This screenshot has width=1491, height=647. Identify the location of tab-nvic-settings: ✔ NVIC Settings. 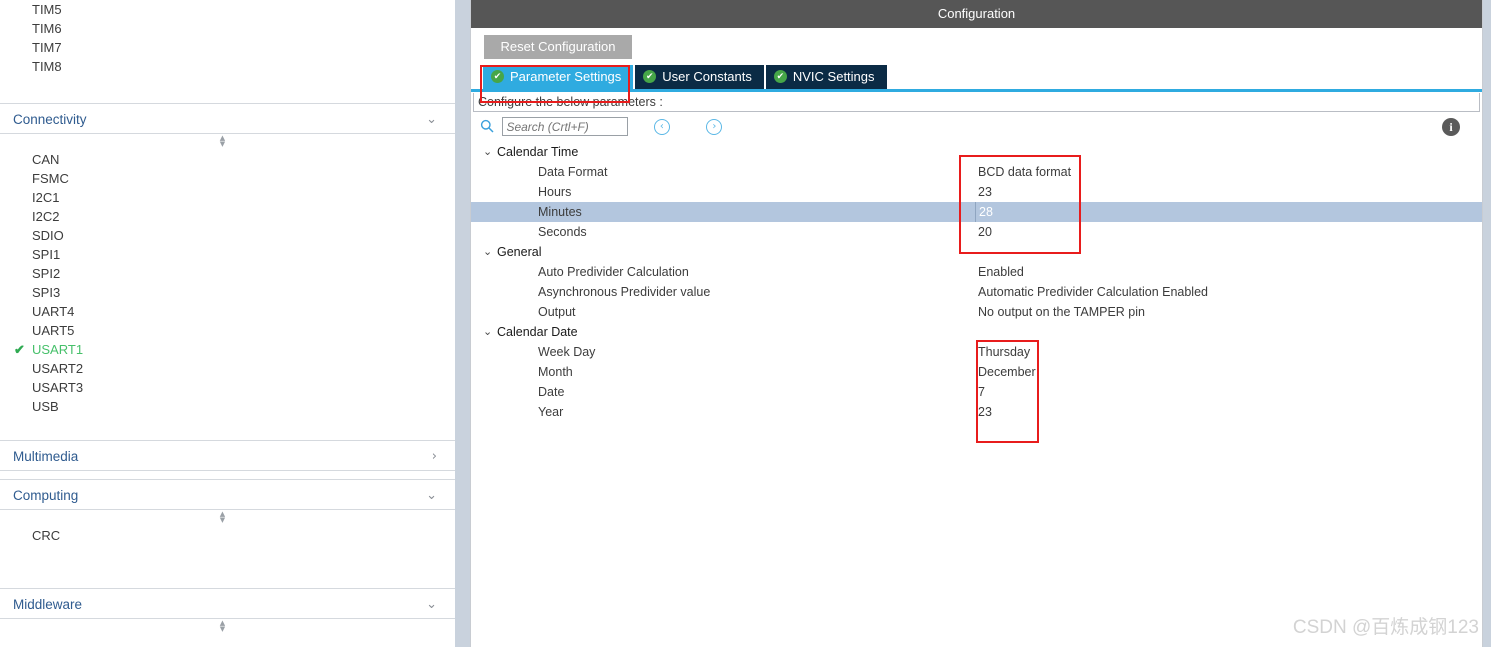
(826, 77).